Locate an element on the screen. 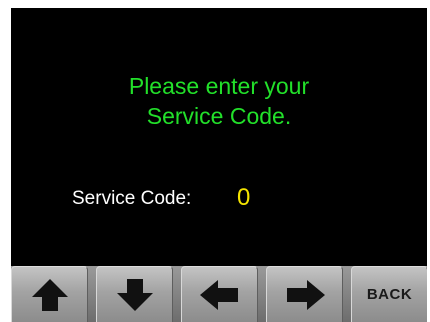 This screenshot has width=430, height=322. back-button: BACK is located at coordinates (389, 294).